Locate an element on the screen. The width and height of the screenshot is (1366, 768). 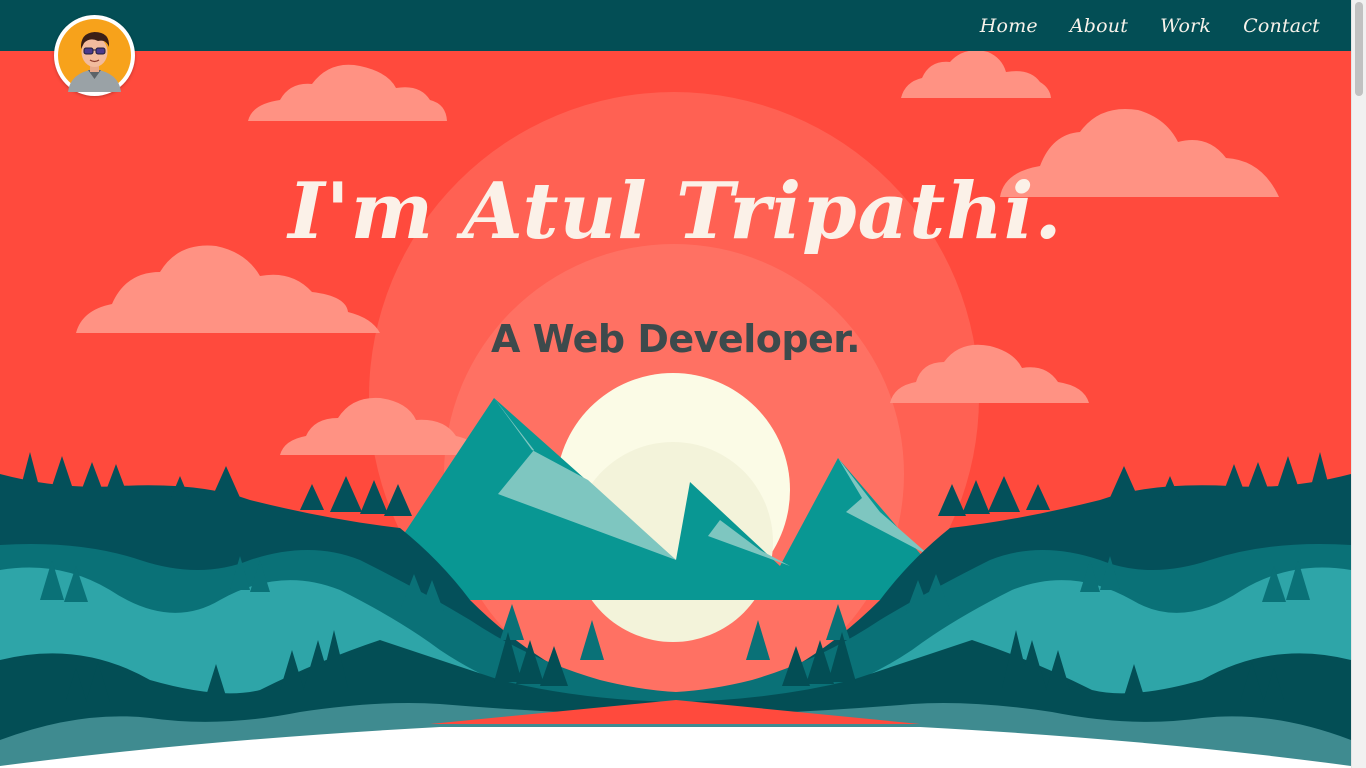
nav-contact-link: Contact is located at coordinates (1281, 26).